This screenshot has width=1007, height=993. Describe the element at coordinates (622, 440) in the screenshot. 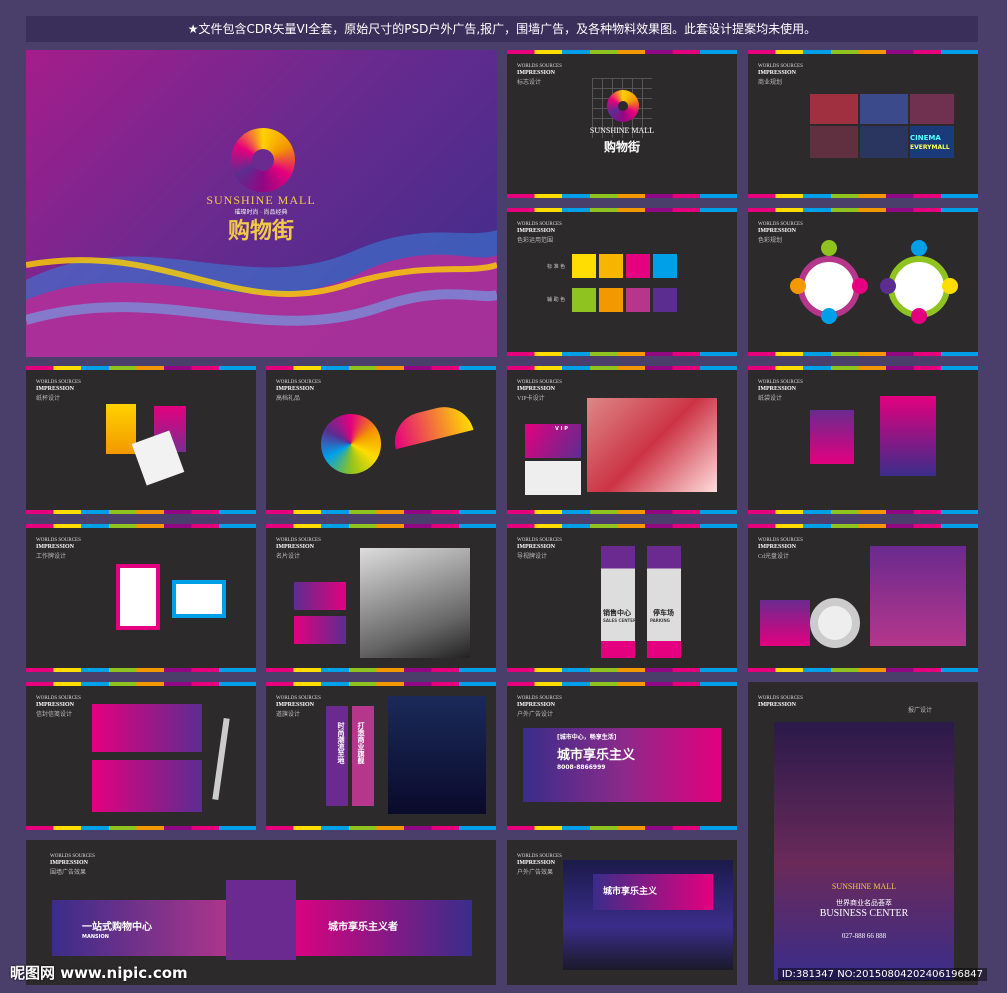

I see `card-vip: WORLDS SOURCES IMPRESSION VIP卡设计 V I P` at that location.